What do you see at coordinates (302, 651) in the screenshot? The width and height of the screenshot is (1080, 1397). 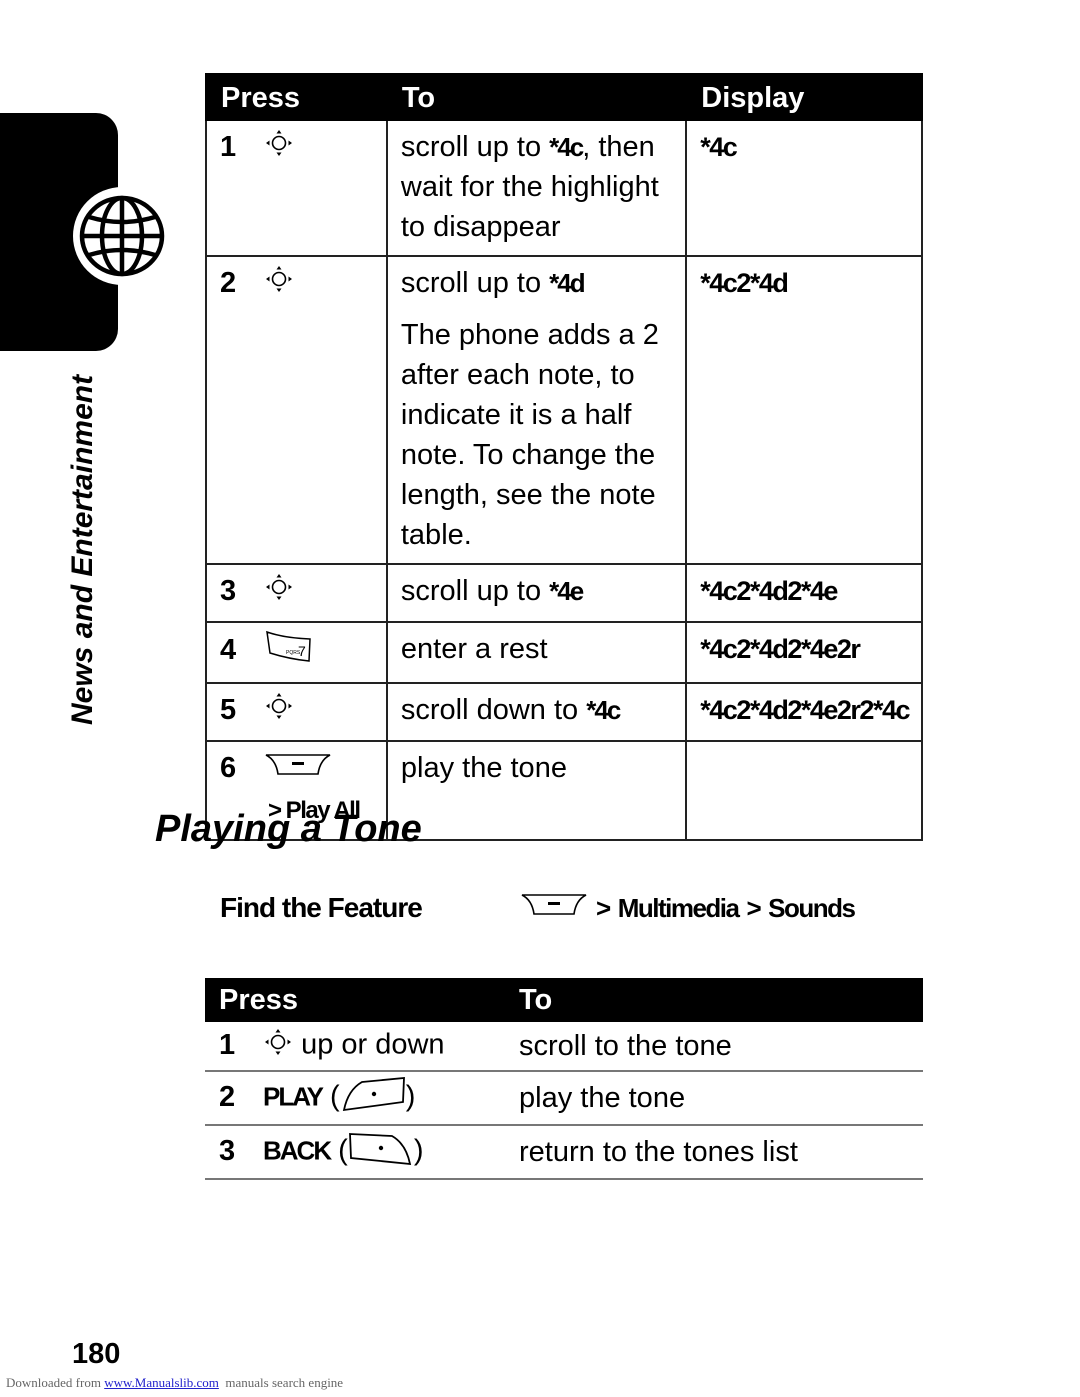 I see `svg-text: 7` at bounding box center [302, 651].